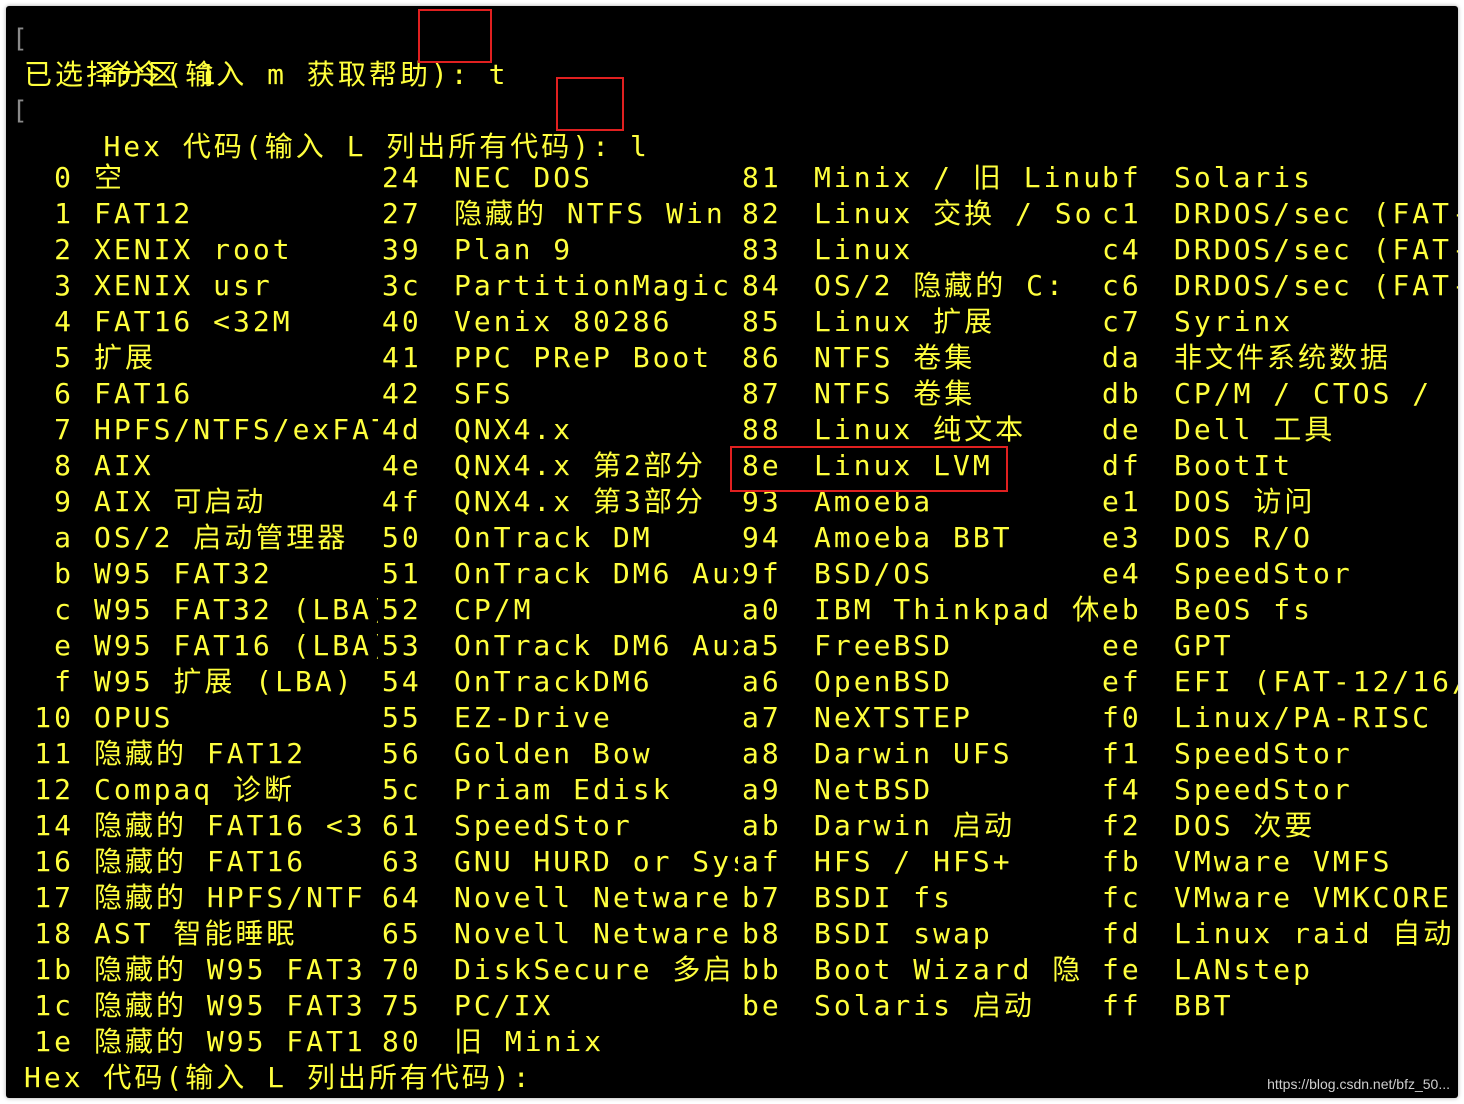 This screenshot has height=1104, width=1464. I want to click on partition-code: 3, so click(64, 285).